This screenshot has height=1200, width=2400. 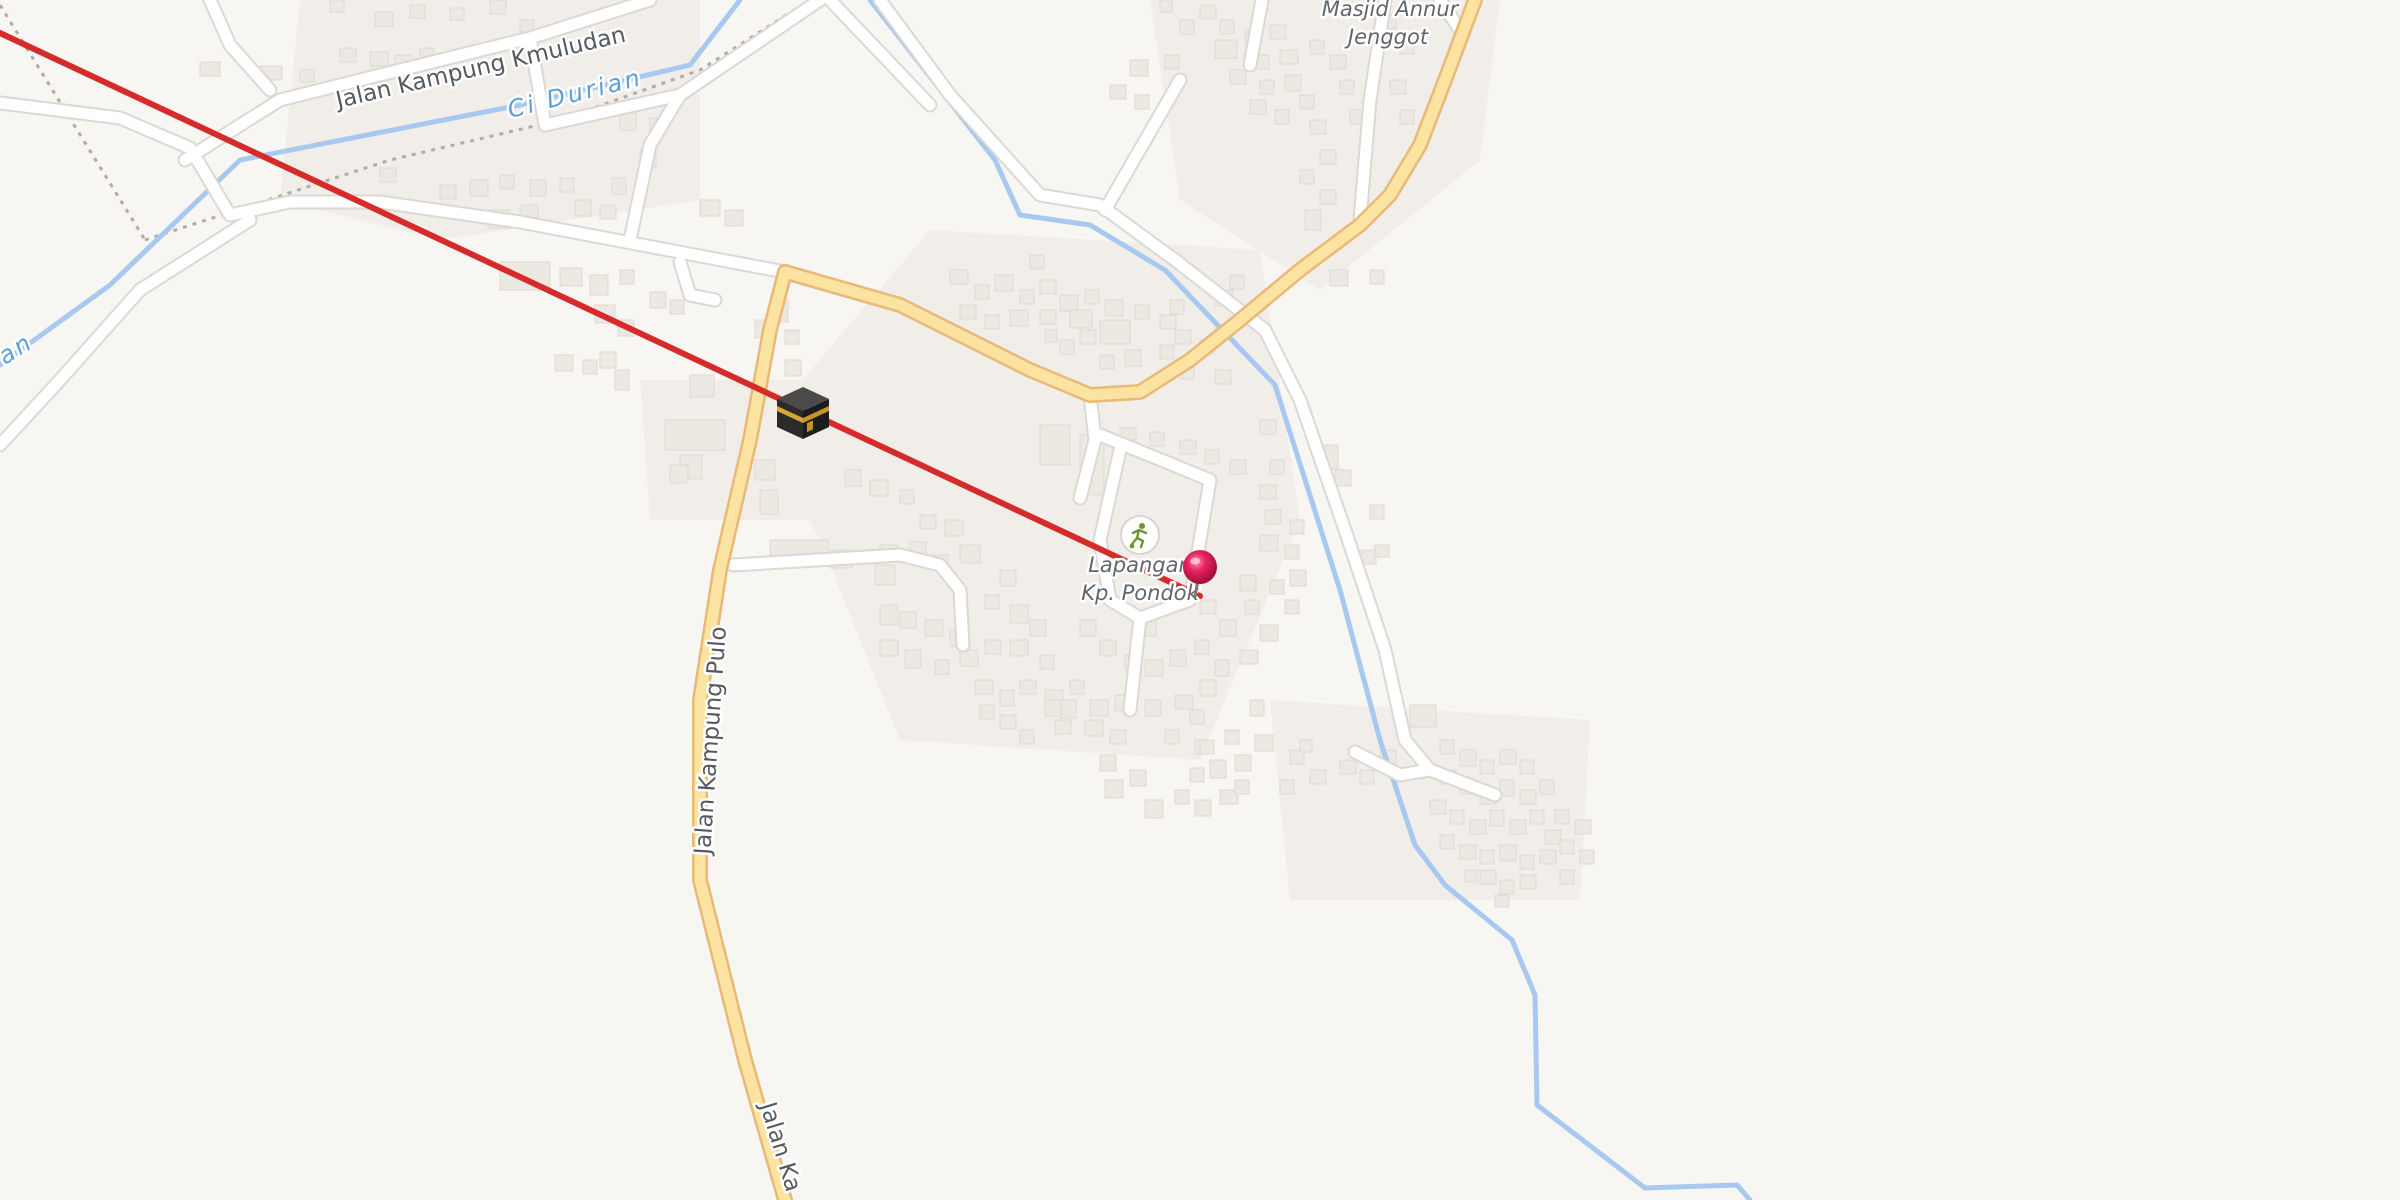 What do you see at coordinates (1391, 10) in the screenshot?
I see `mosque-label-line1: Masjid Annur` at bounding box center [1391, 10].